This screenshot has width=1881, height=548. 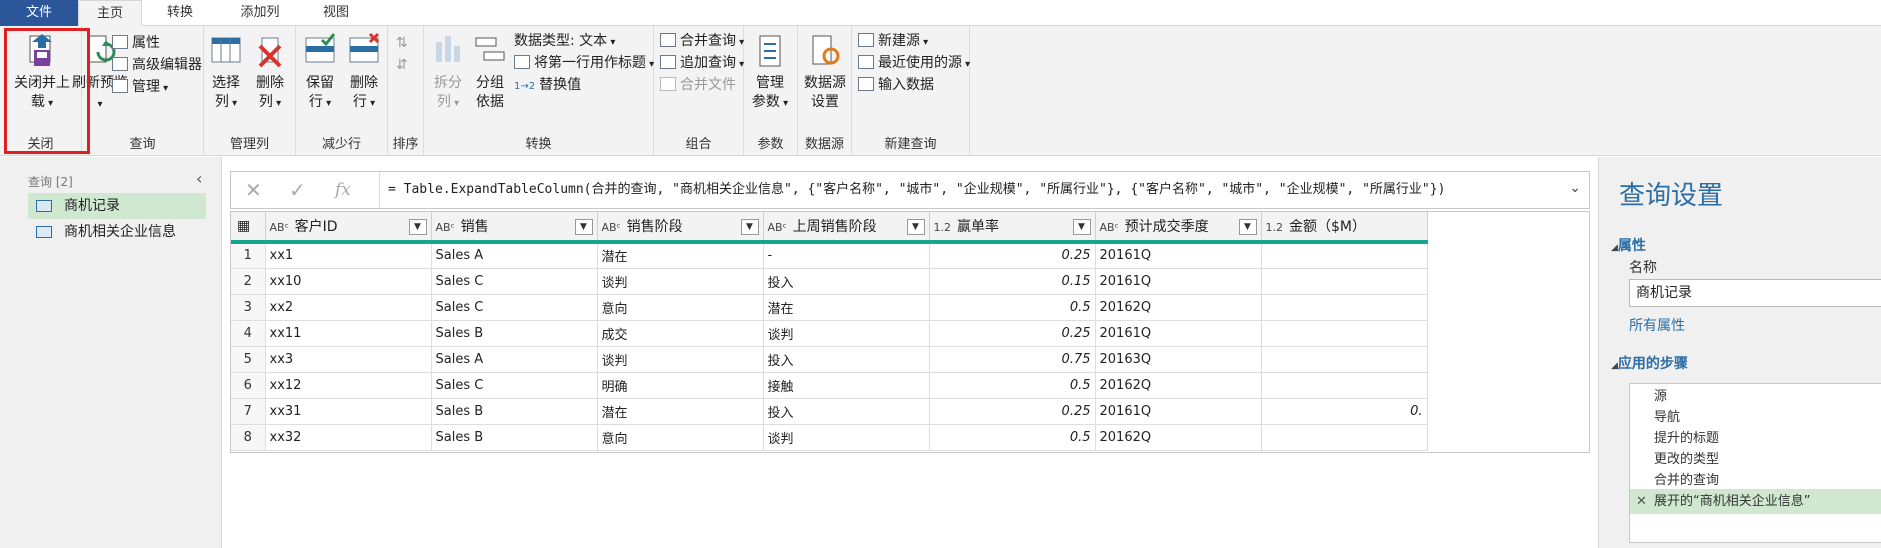 I want to click on manage-parameters-button: 管理参数, so click(x=770, y=72).